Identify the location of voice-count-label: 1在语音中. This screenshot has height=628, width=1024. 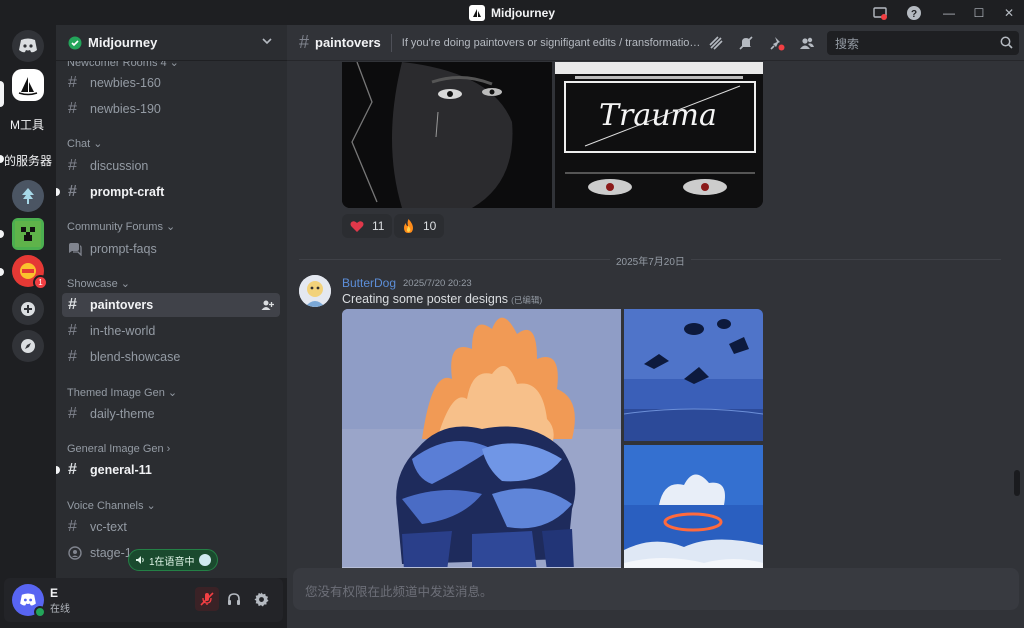
(172, 562).